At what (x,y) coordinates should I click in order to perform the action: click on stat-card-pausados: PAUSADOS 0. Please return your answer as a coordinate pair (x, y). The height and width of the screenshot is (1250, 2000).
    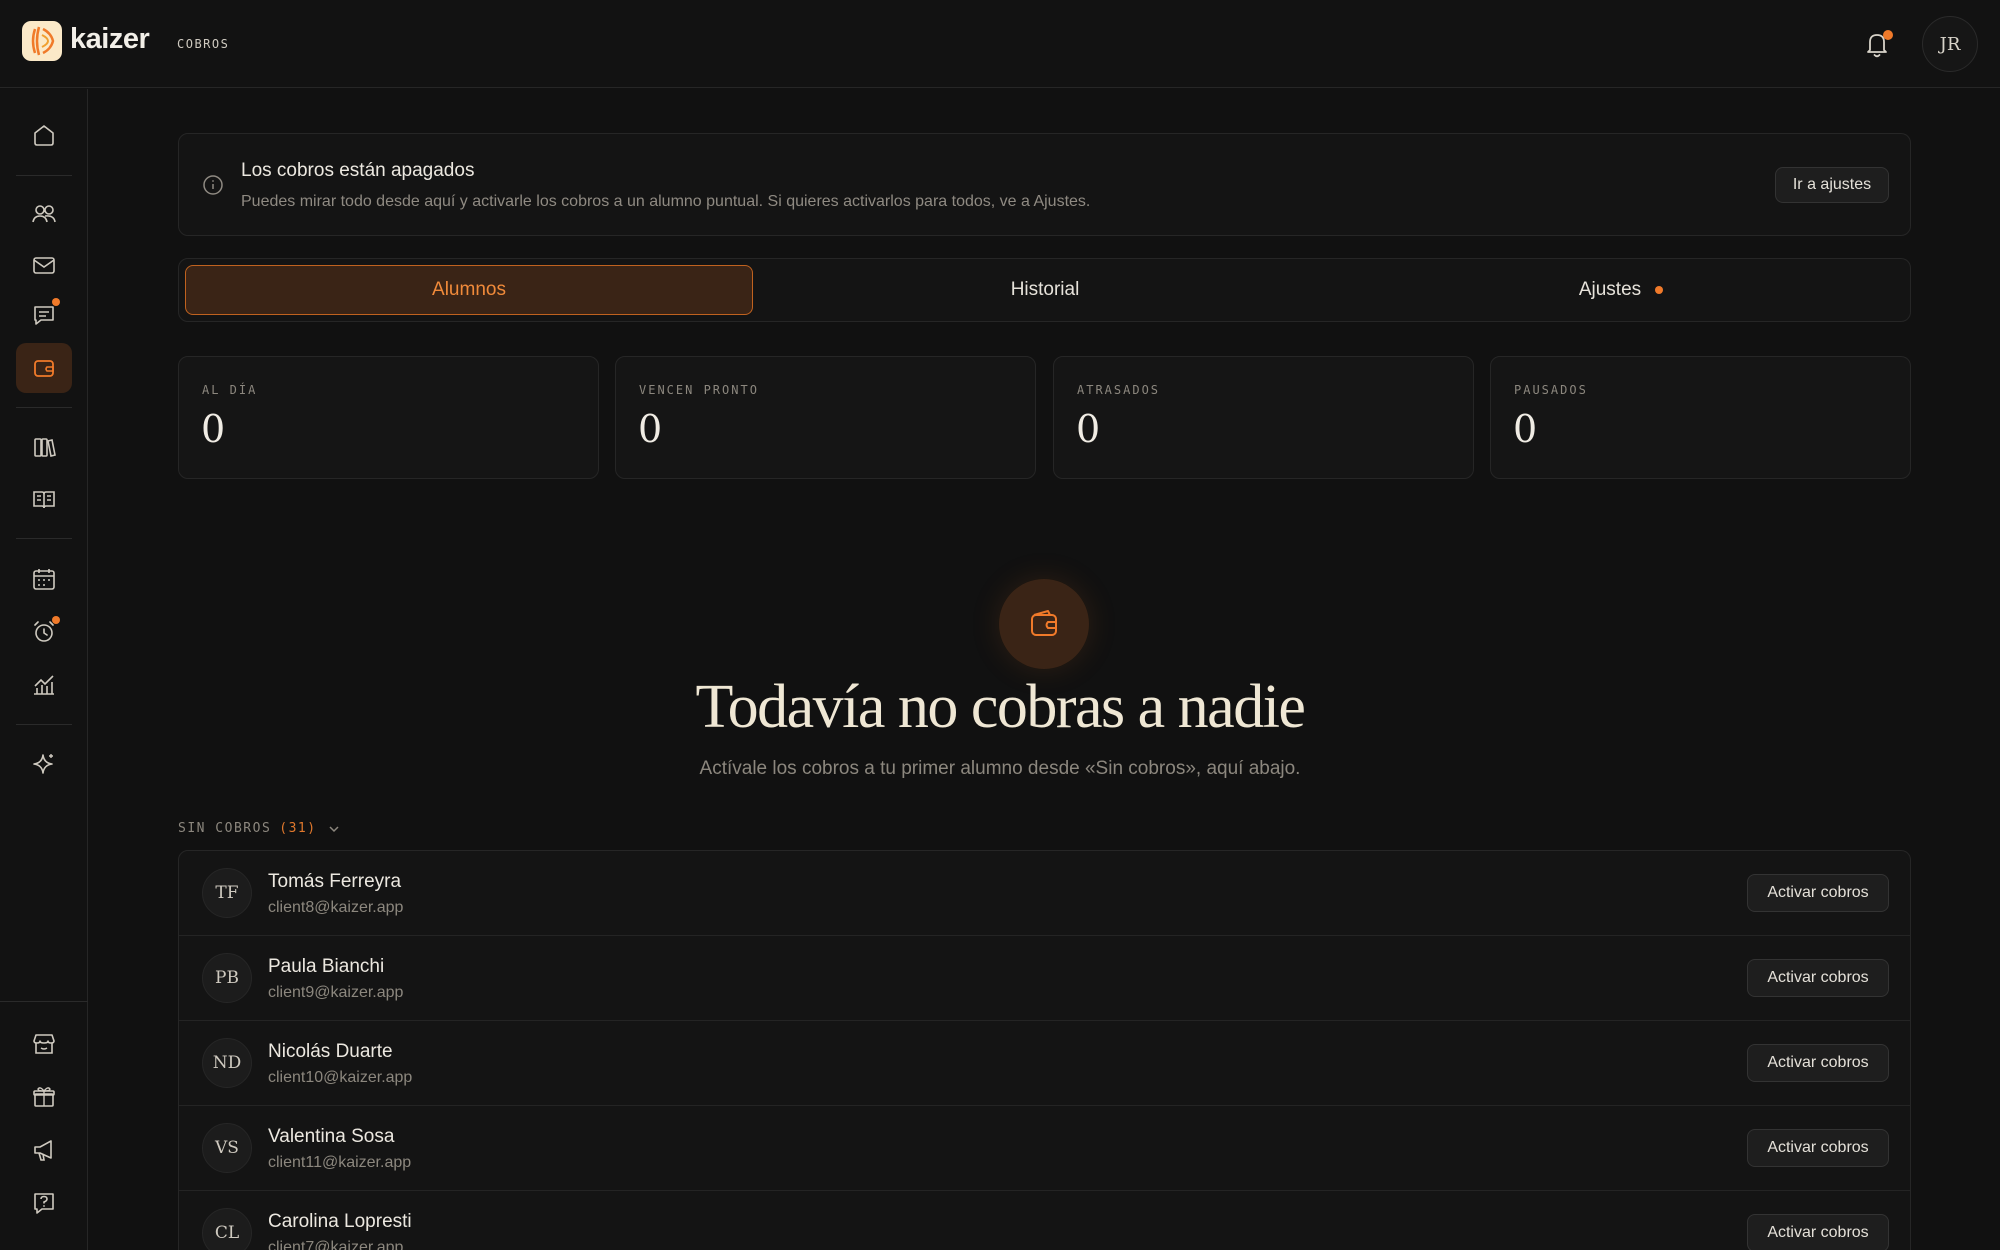
    Looking at the image, I should click on (1700, 417).